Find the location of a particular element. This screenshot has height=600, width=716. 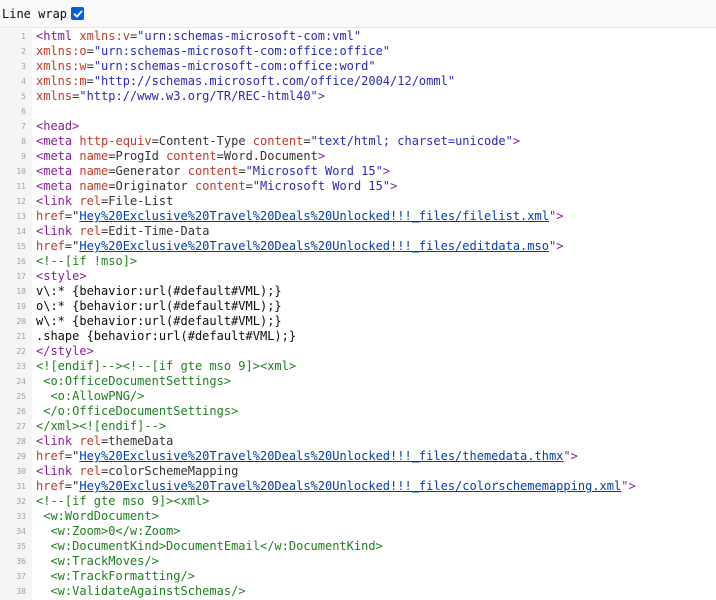

line-content: <link rel=themeData is located at coordinates (105, 441).